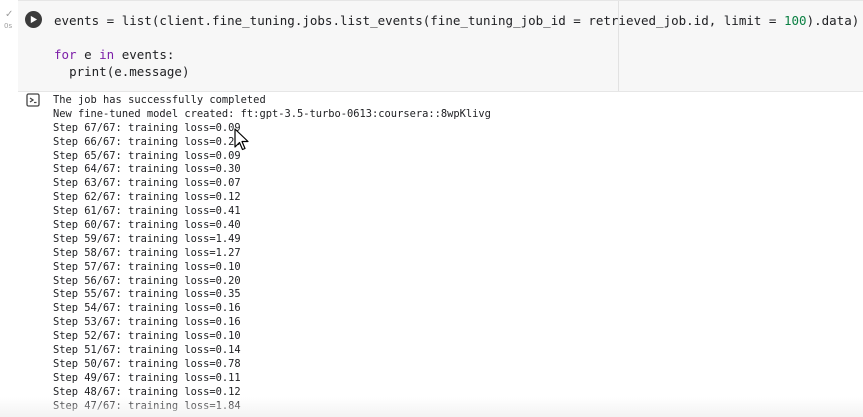 This screenshot has height=417, width=863. Describe the element at coordinates (147, 197) in the screenshot. I see `output-line: Step 62/67: training loss=0.12` at that location.